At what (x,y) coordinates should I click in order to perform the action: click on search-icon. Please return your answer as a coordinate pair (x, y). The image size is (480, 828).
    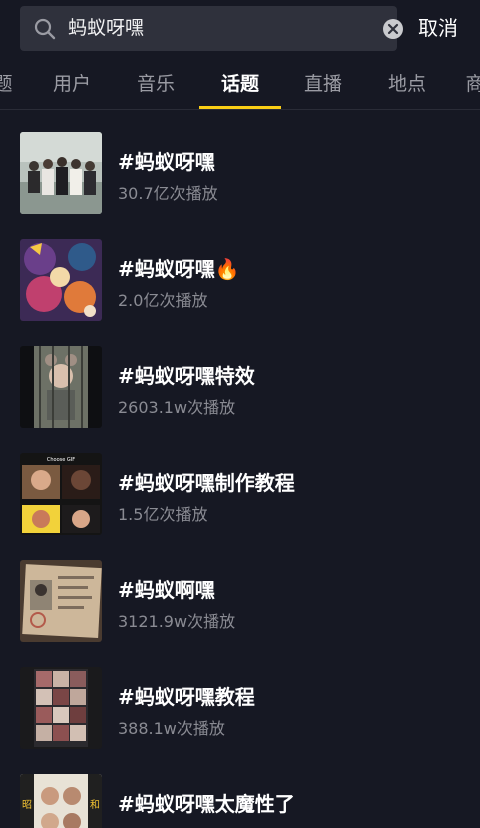
    Looking at the image, I should click on (45, 29).